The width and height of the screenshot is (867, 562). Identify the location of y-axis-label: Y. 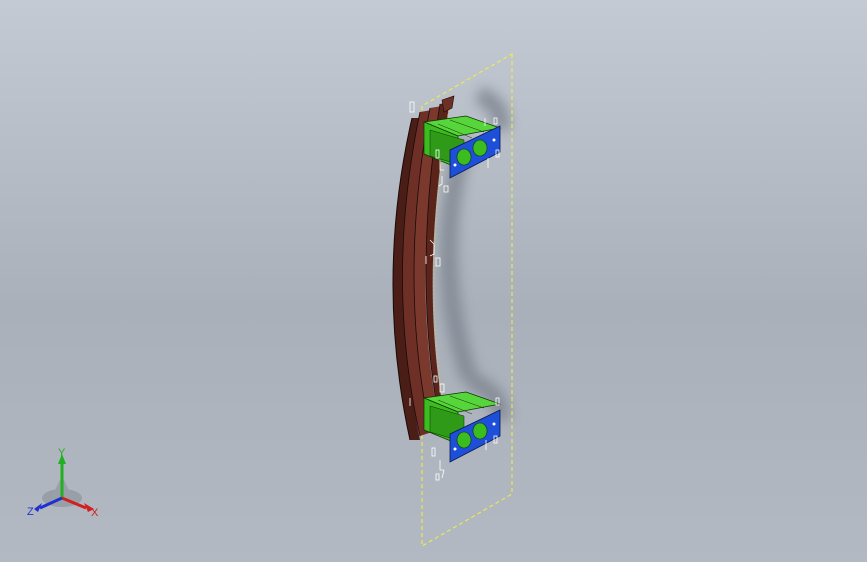
(62, 453).